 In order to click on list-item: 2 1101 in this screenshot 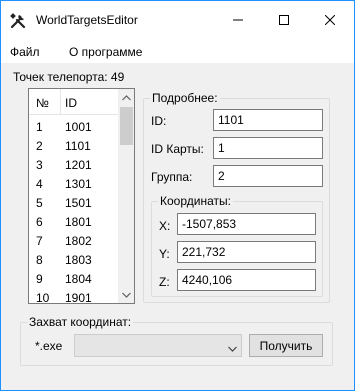, I will do `click(73, 144)`.